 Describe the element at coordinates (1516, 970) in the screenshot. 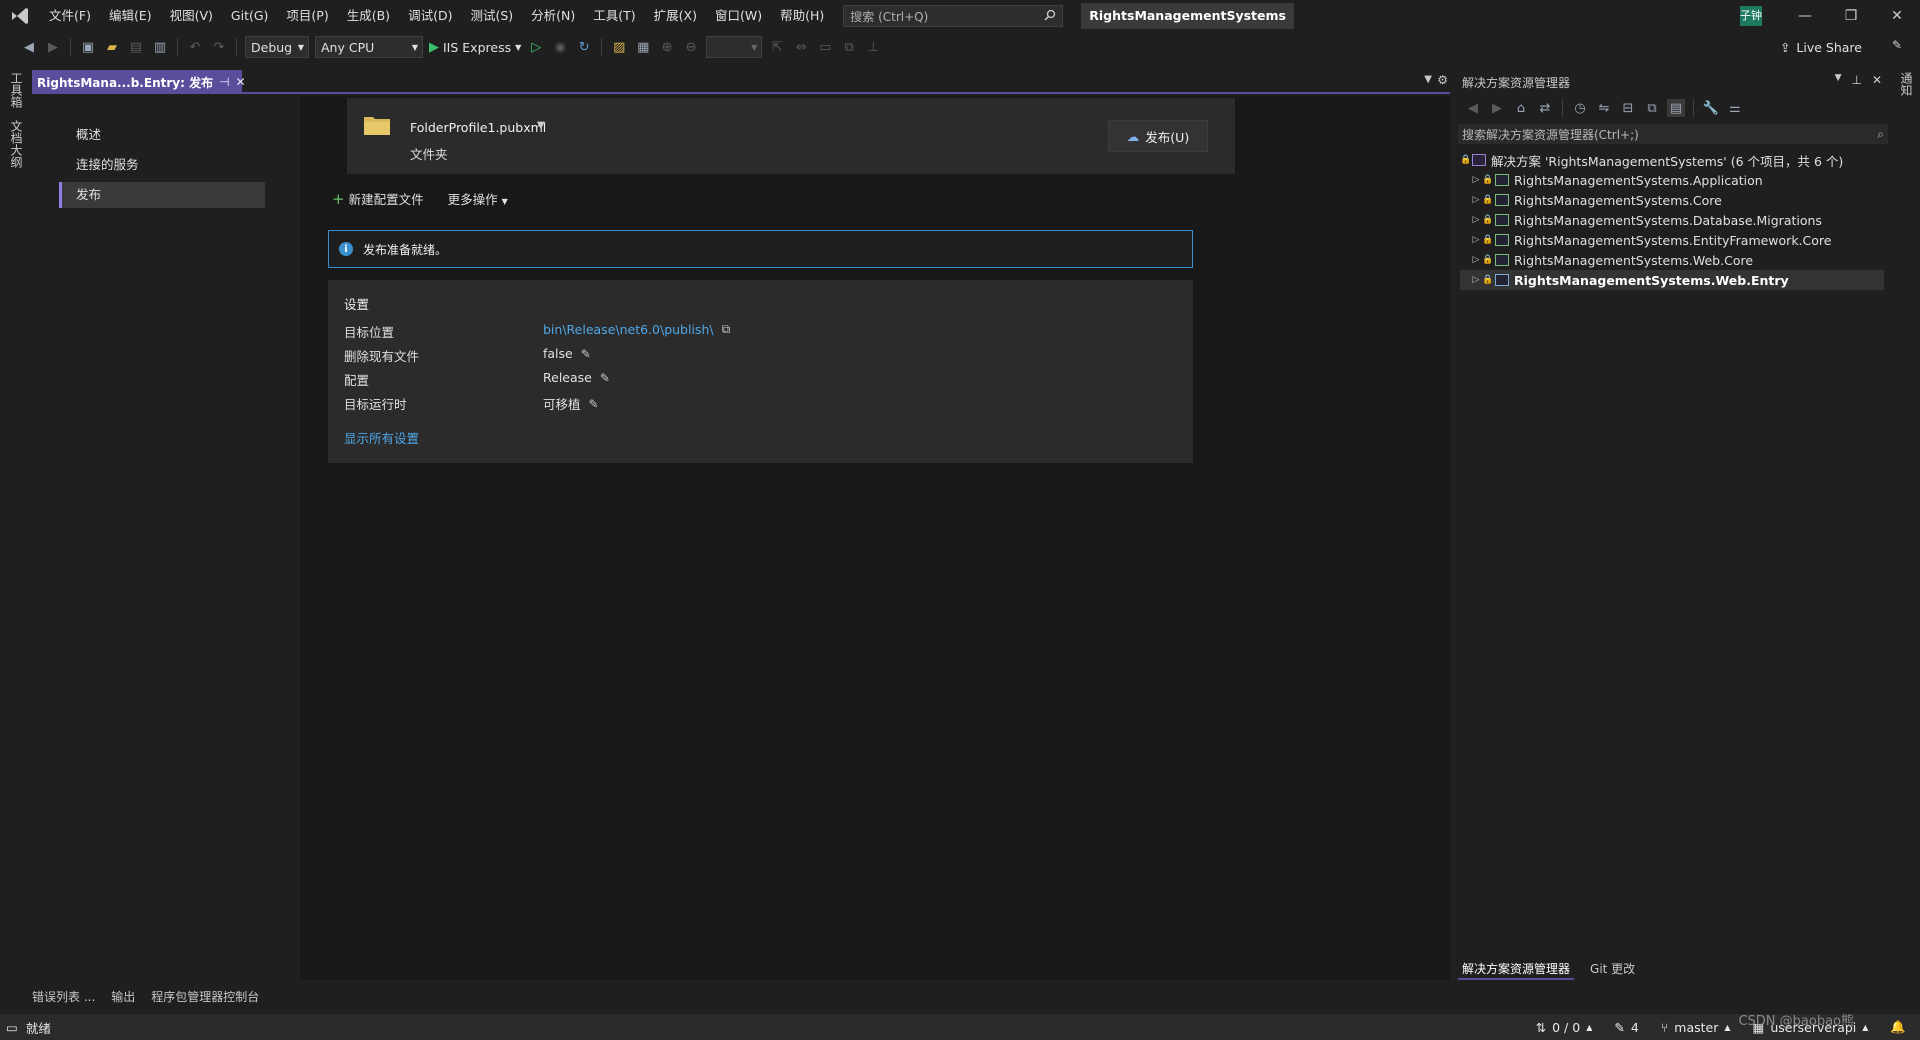

I see `tab-solution-explorer: 解决方案资源管理器` at that location.